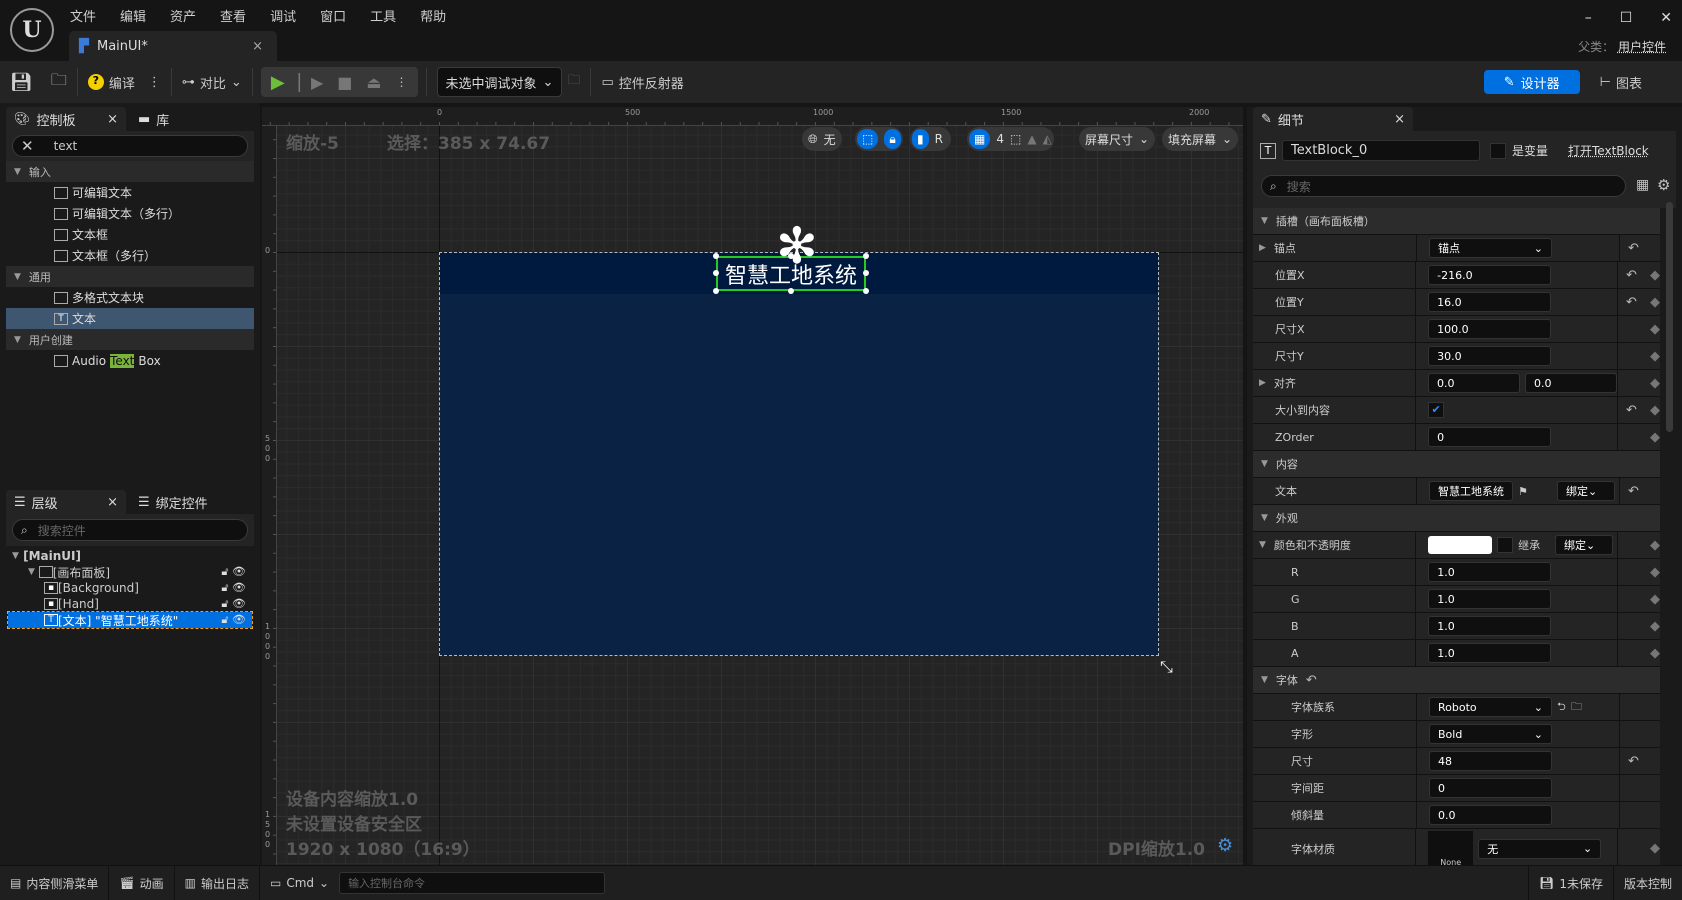 Image resolution: width=1682 pixels, height=900 pixels. Describe the element at coordinates (190, 15) in the screenshot. I see `menu-2: 资产` at that location.